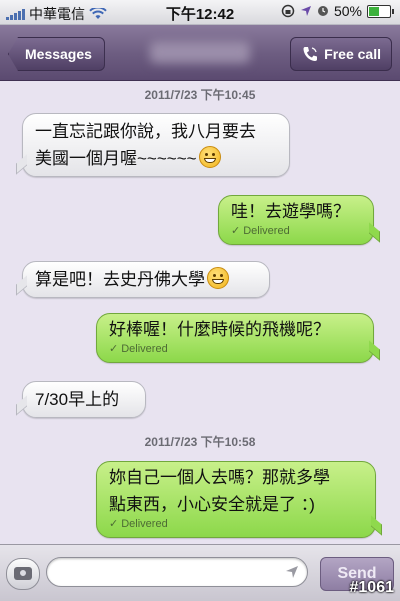 Image resolution: width=400 pixels, height=601 pixels. What do you see at coordinates (352, 54) in the screenshot?
I see `free-call-label: Free call` at bounding box center [352, 54].